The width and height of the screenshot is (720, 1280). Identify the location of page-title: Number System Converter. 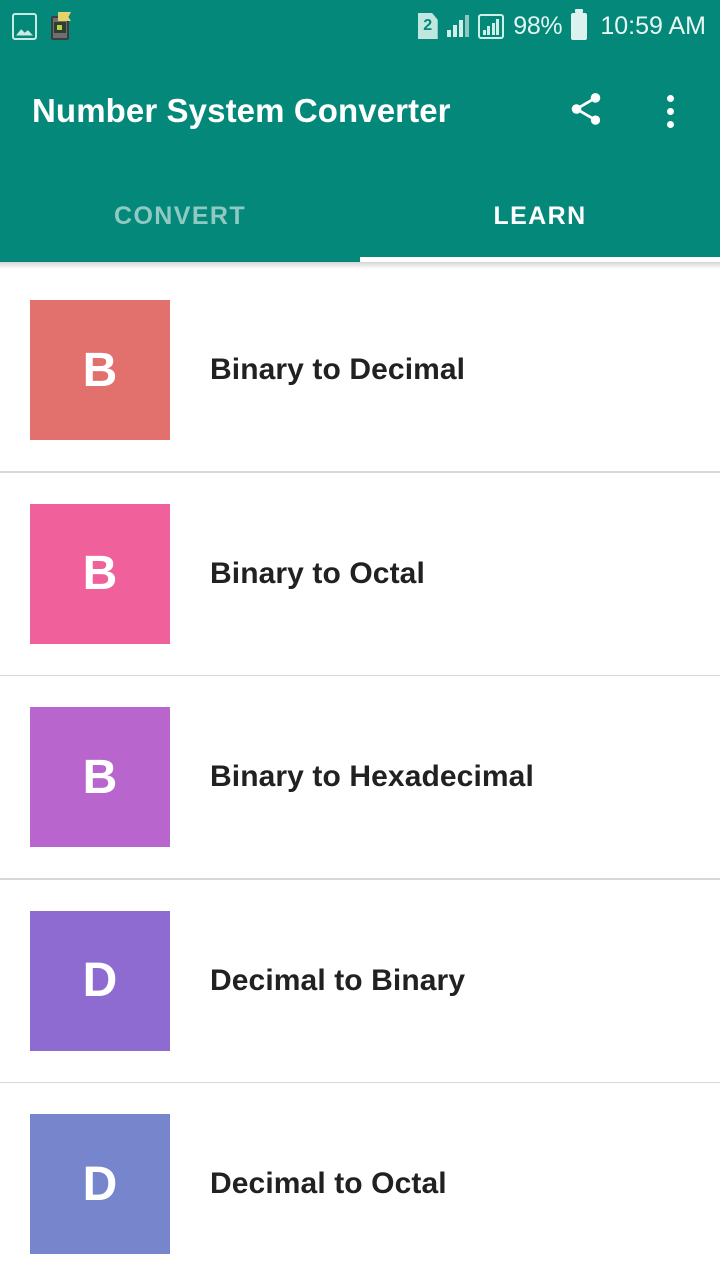
(241, 110).